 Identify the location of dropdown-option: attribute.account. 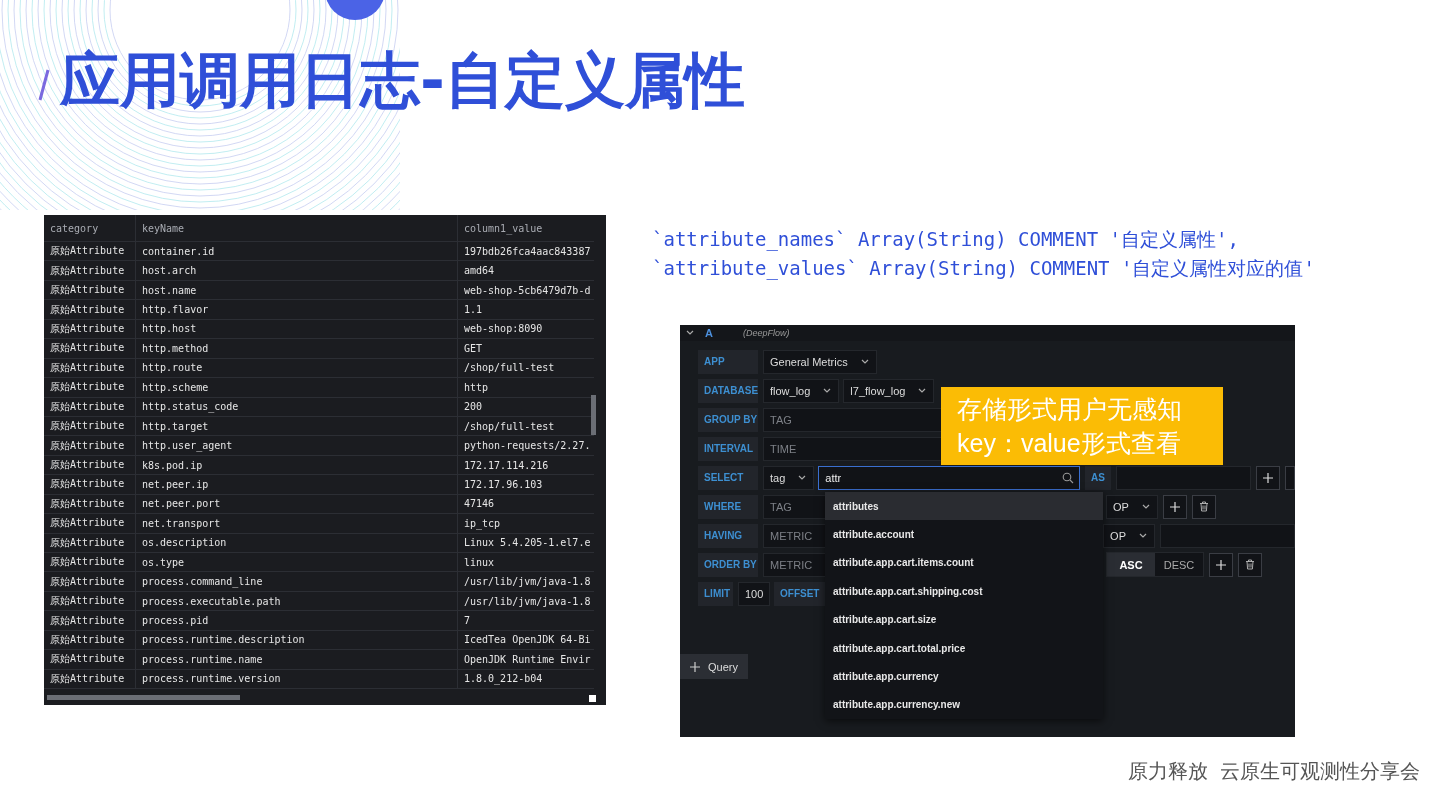
(964, 534).